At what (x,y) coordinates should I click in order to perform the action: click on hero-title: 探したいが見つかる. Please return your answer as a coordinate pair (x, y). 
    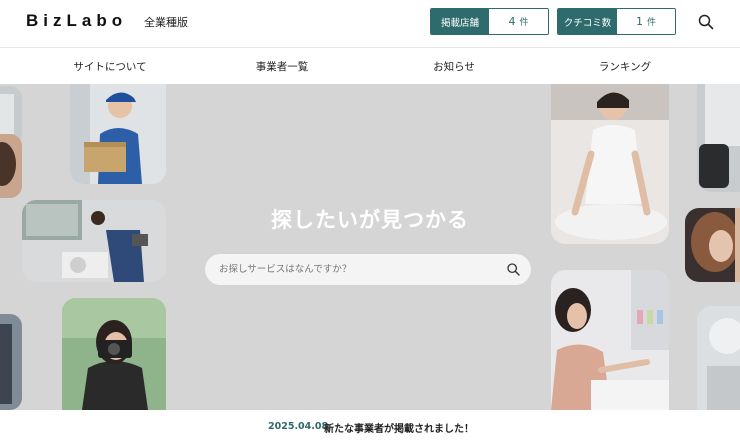
    Looking at the image, I should click on (370, 220).